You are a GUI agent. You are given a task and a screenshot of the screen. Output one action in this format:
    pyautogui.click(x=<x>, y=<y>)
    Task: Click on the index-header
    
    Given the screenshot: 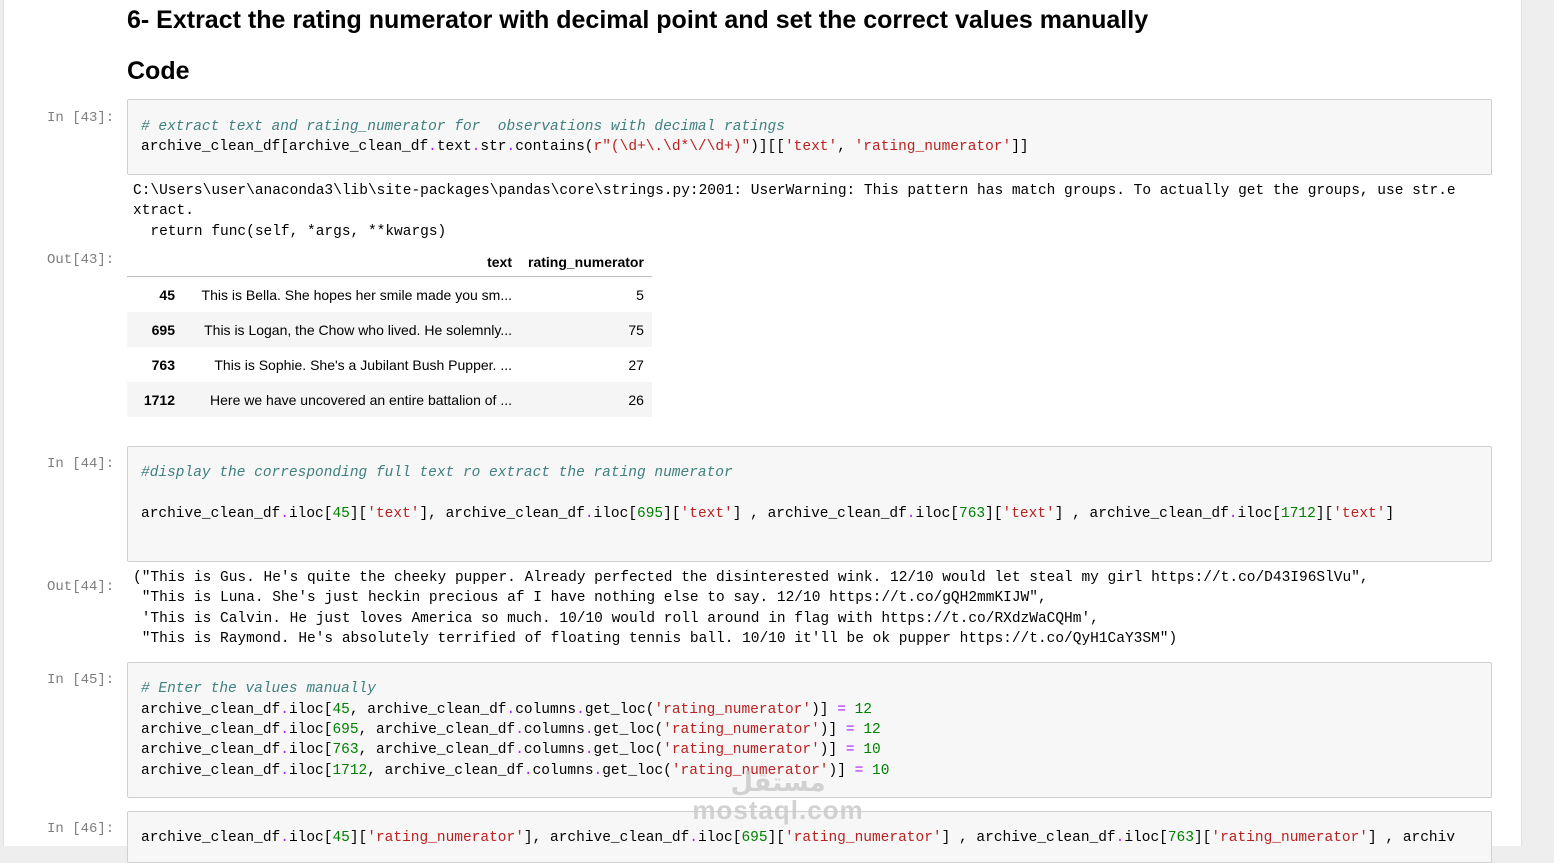 What is the action you would take?
    pyautogui.click(x=155, y=262)
    